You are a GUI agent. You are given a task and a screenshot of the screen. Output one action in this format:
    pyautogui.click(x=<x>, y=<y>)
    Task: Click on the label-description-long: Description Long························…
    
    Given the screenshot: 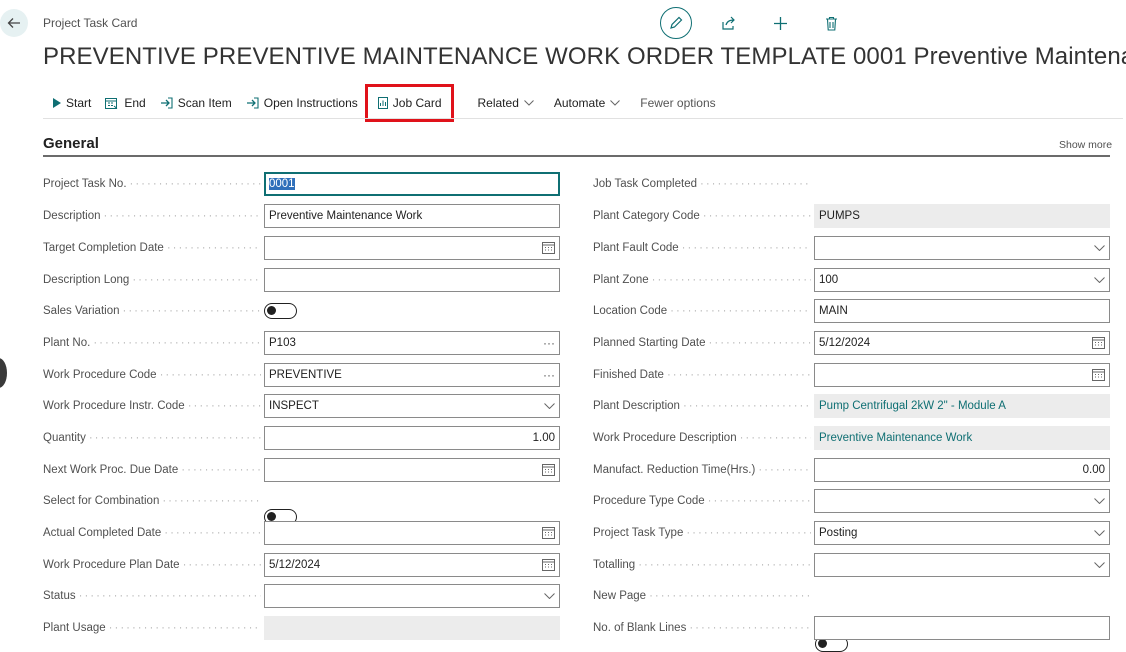 What is the action you would take?
    pyautogui.click(x=152, y=280)
    